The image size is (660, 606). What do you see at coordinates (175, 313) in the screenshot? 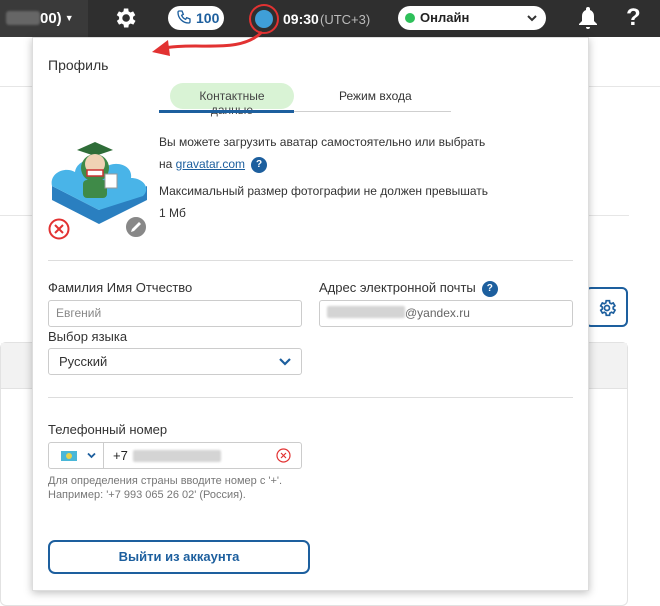
I see `name-input: Евгений` at bounding box center [175, 313].